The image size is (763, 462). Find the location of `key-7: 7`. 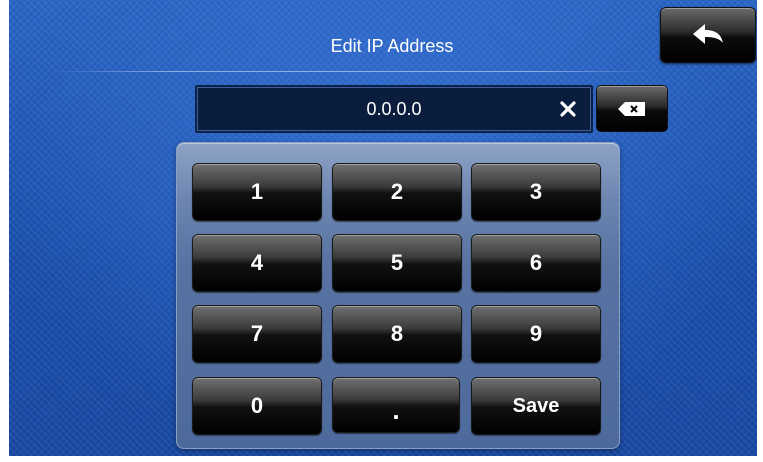

key-7: 7 is located at coordinates (257, 334).